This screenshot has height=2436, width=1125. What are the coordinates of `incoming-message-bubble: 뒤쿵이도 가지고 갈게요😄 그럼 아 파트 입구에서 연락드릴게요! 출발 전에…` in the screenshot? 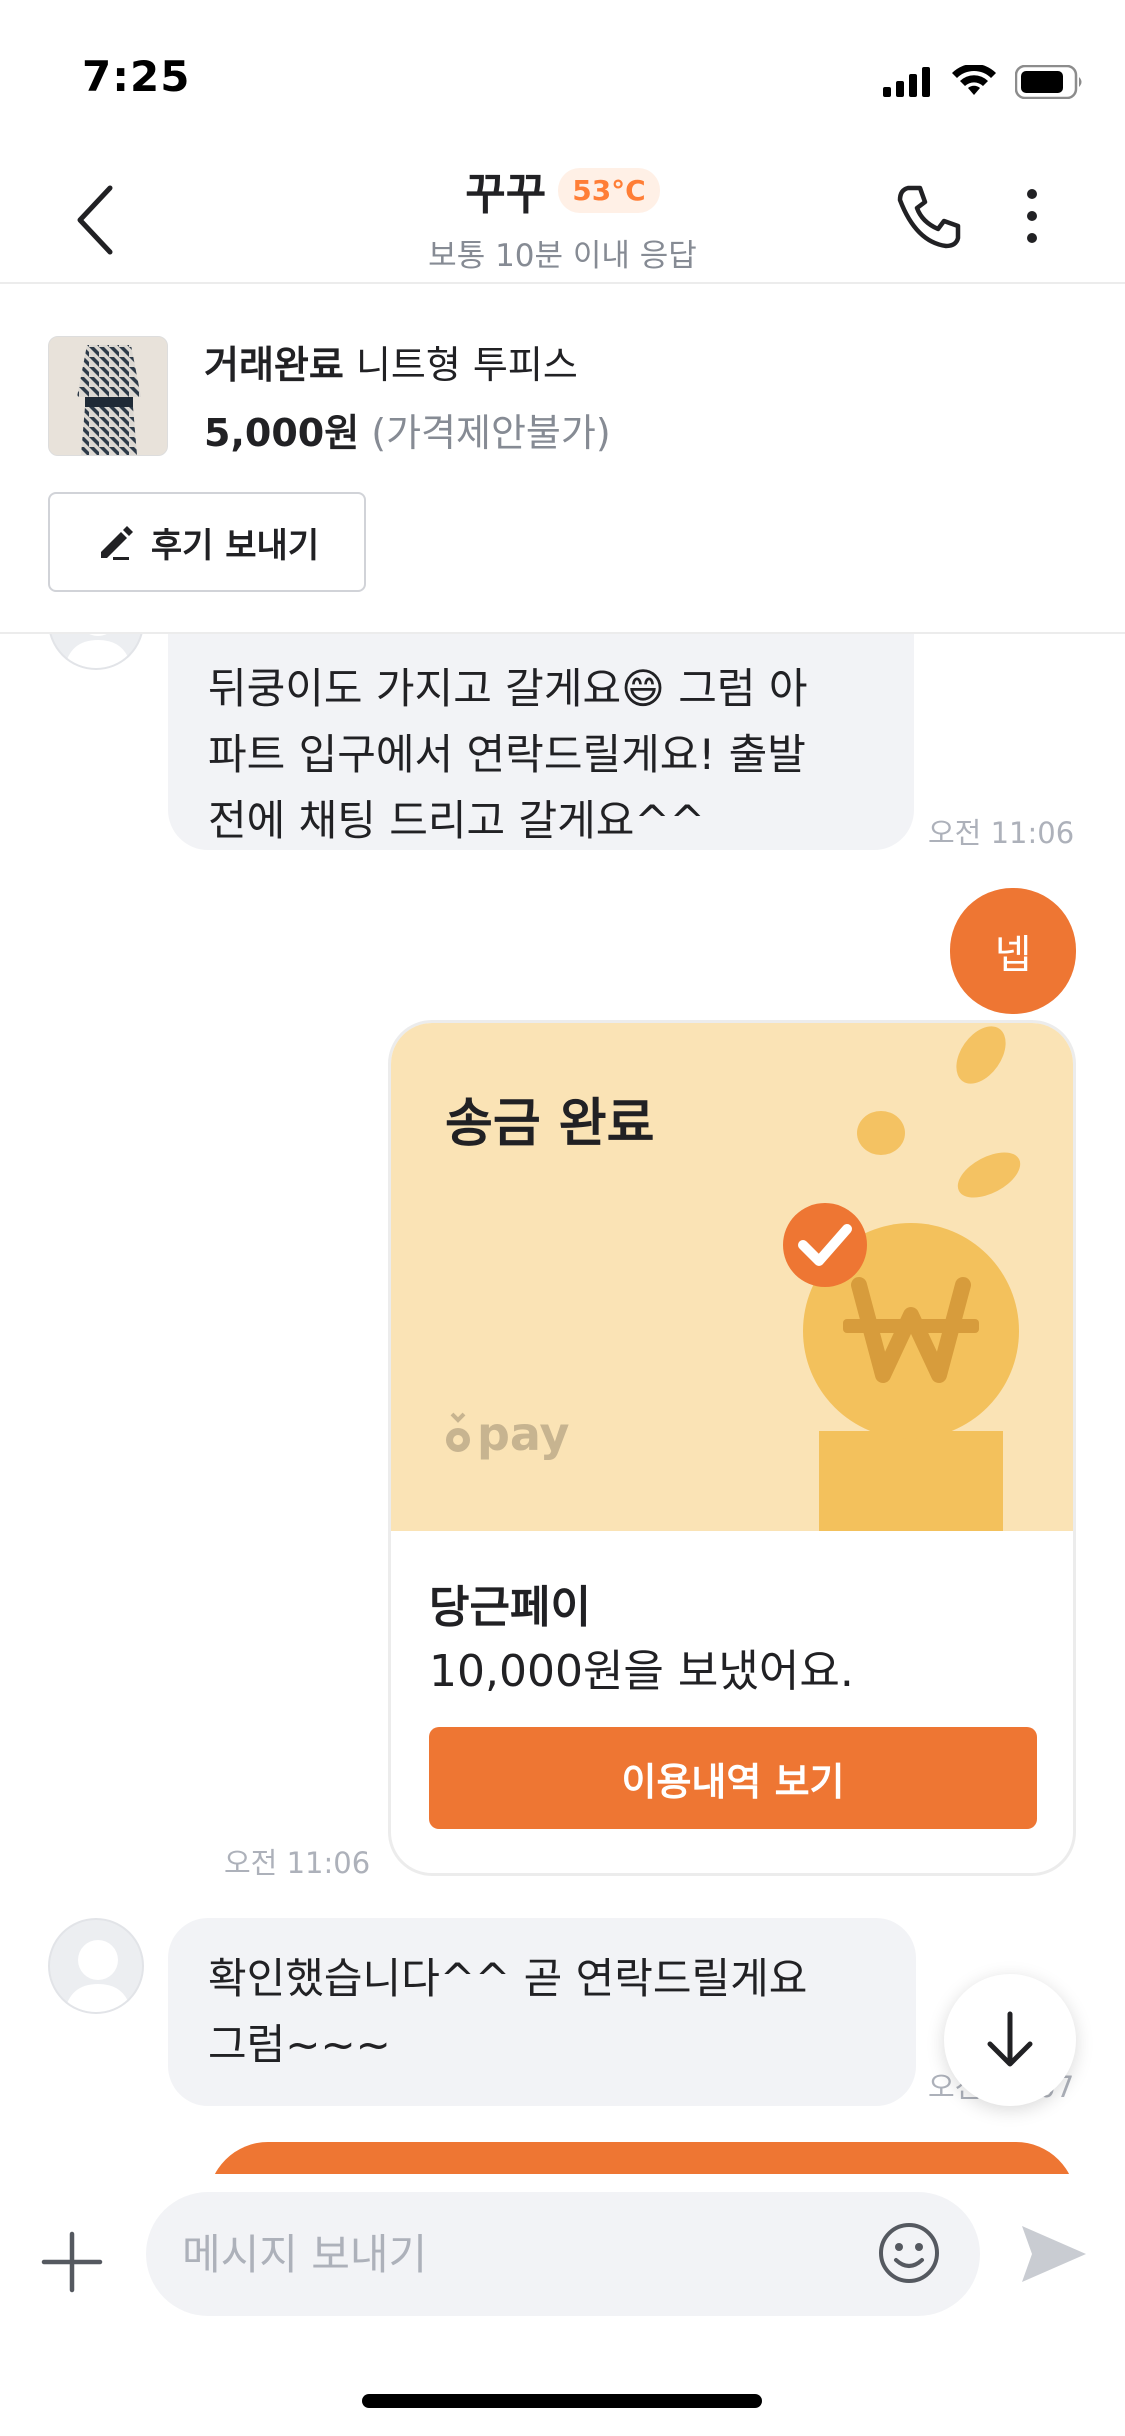 It's located at (541, 742).